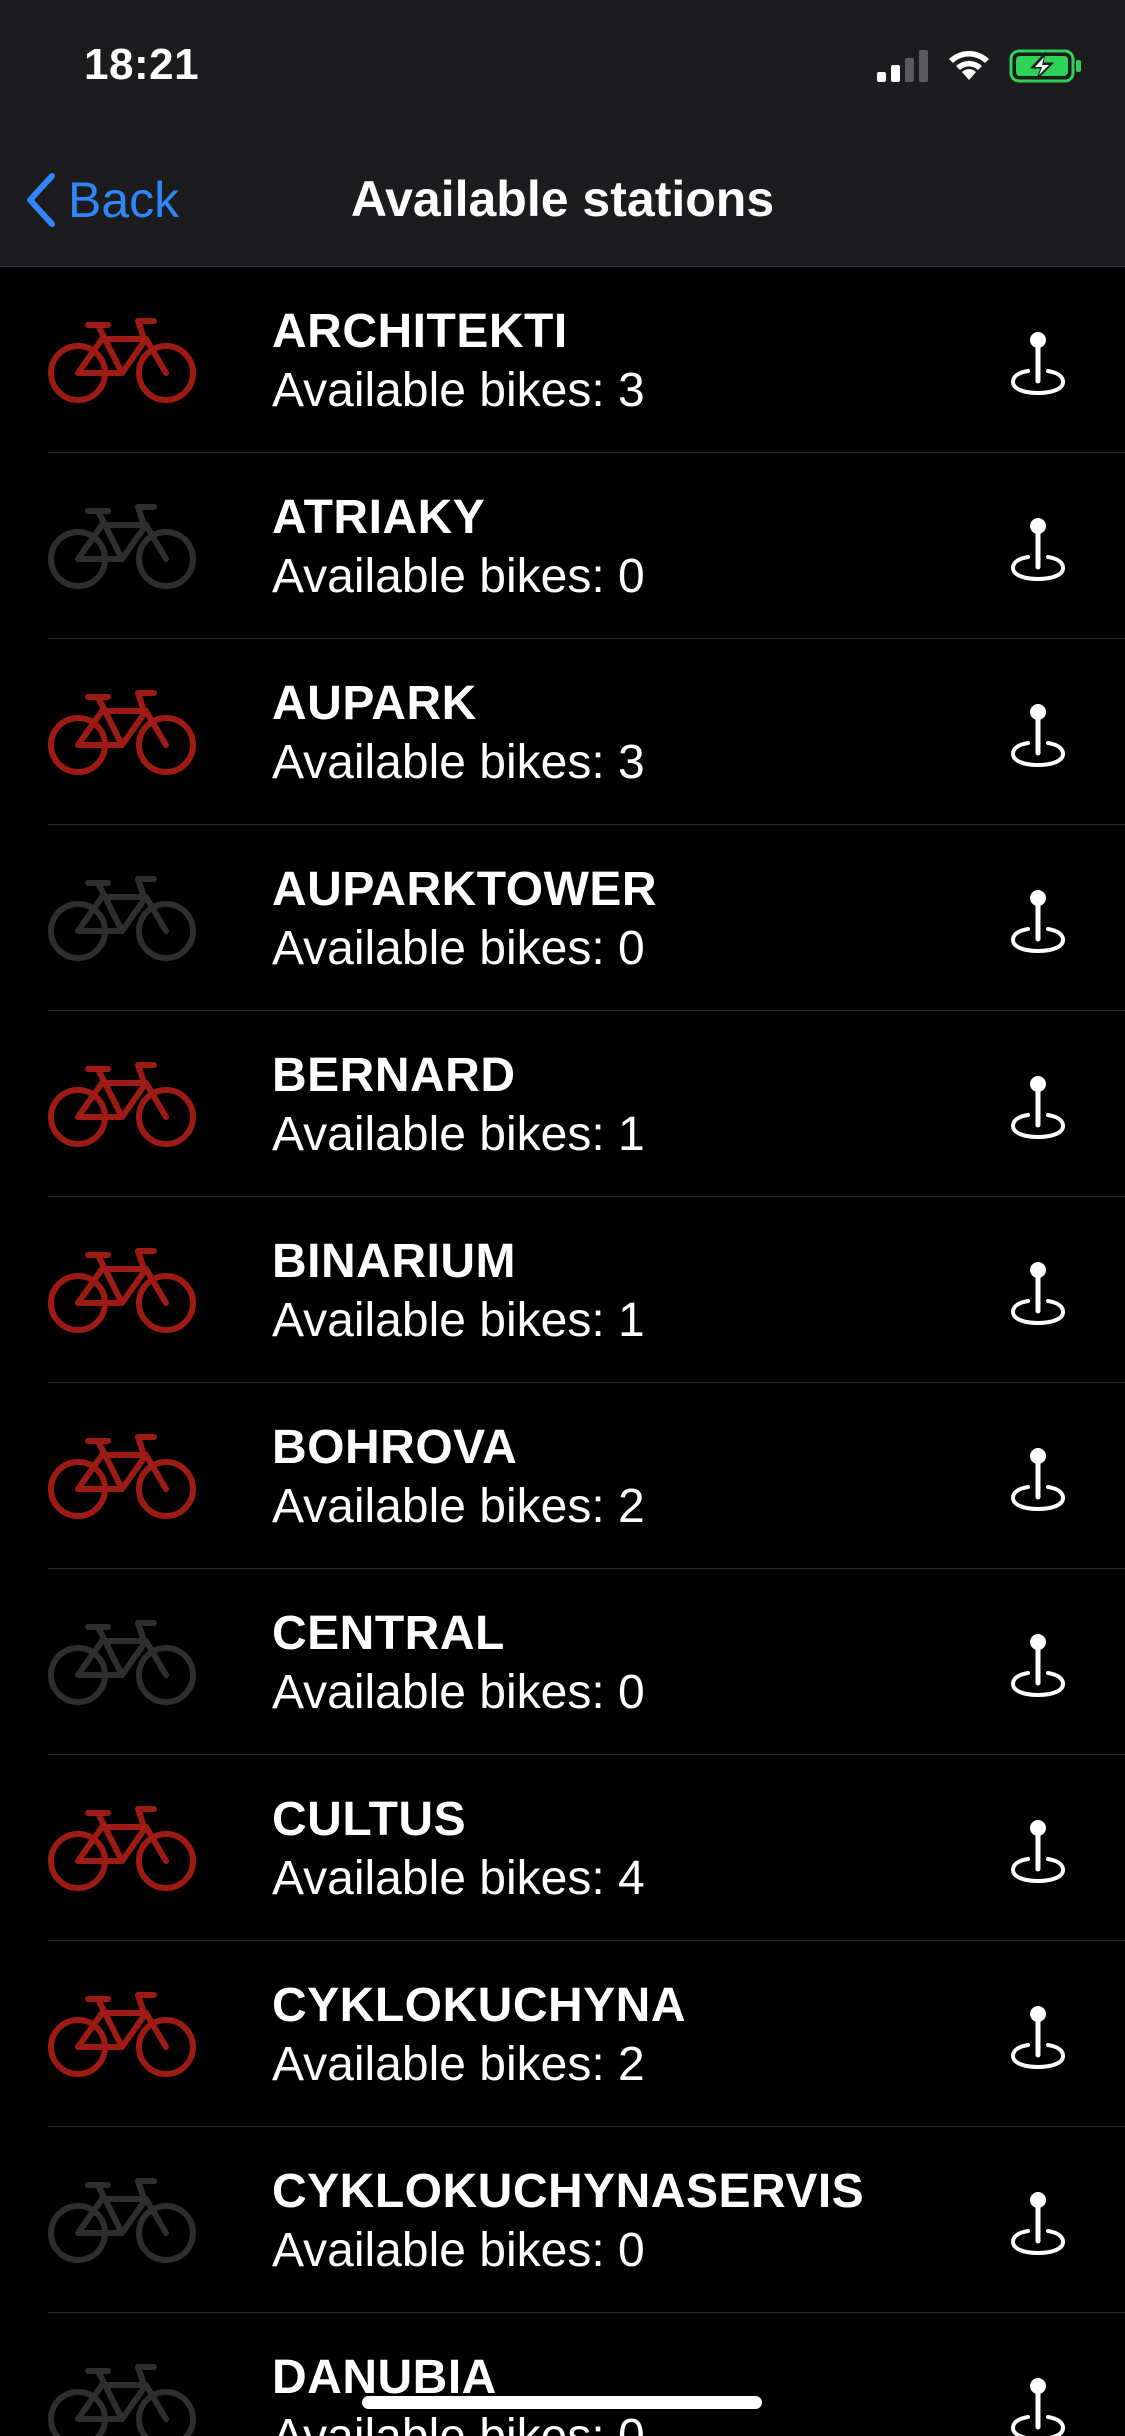 Image resolution: width=1125 pixels, height=2436 pixels. What do you see at coordinates (420, 331) in the screenshot?
I see `station-name: ARCHITEKTI` at bounding box center [420, 331].